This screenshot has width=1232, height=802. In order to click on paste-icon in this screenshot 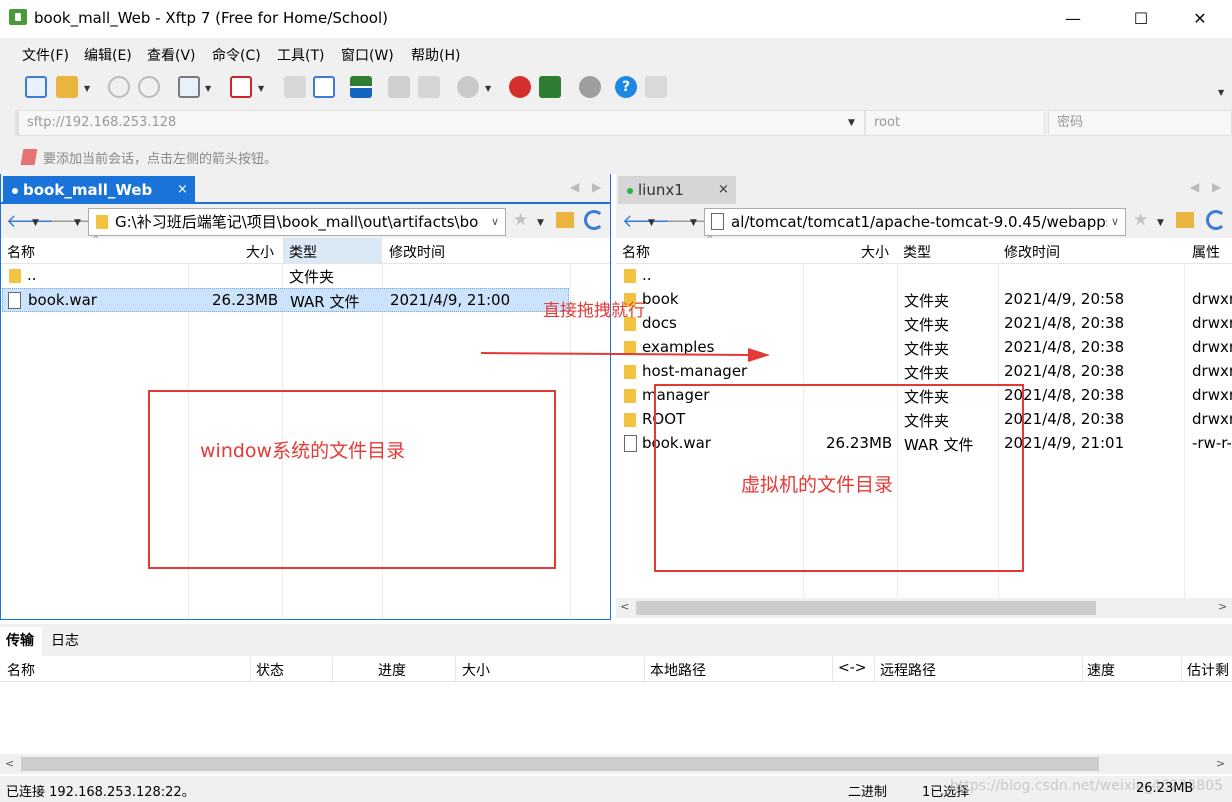, I will do `click(429, 87)`.